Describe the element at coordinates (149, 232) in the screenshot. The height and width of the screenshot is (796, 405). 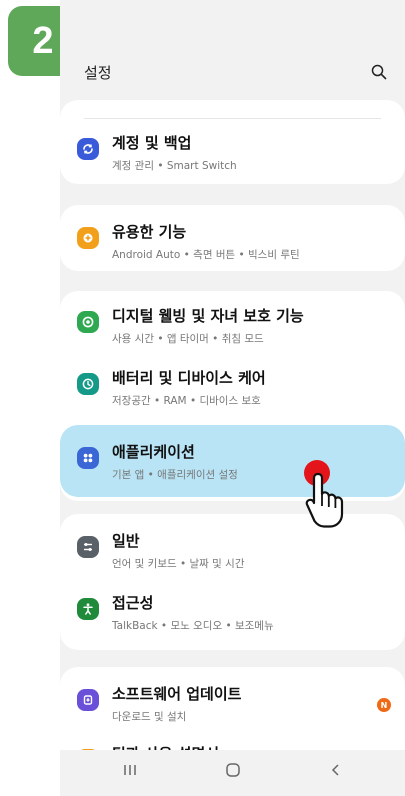
I see `item-label: 유용한 기능` at that location.